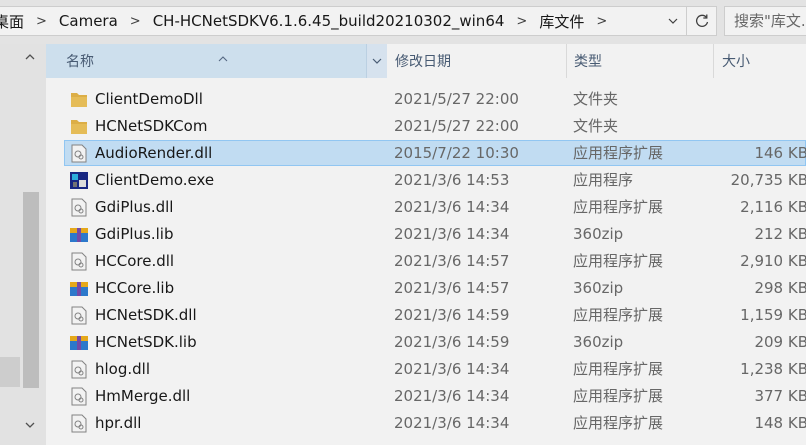  Describe the element at coordinates (31, 290) in the screenshot. I see `nav-scrollbar-thumb` at that location.